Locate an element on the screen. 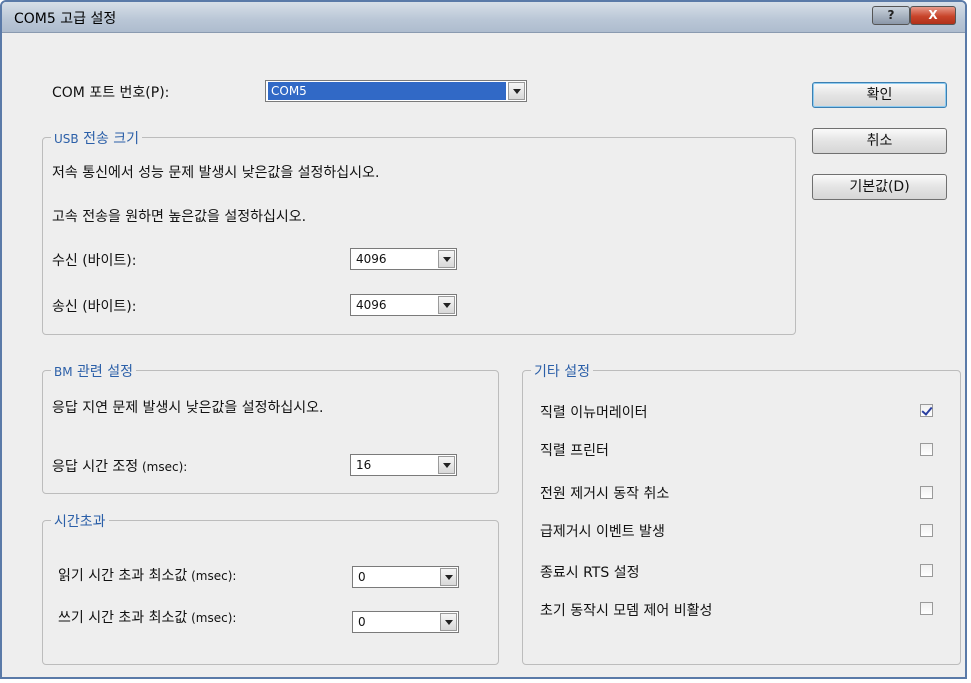 This screenshot has height=683, width=971. latency-select: 16 is located at coordinates (403, 465).